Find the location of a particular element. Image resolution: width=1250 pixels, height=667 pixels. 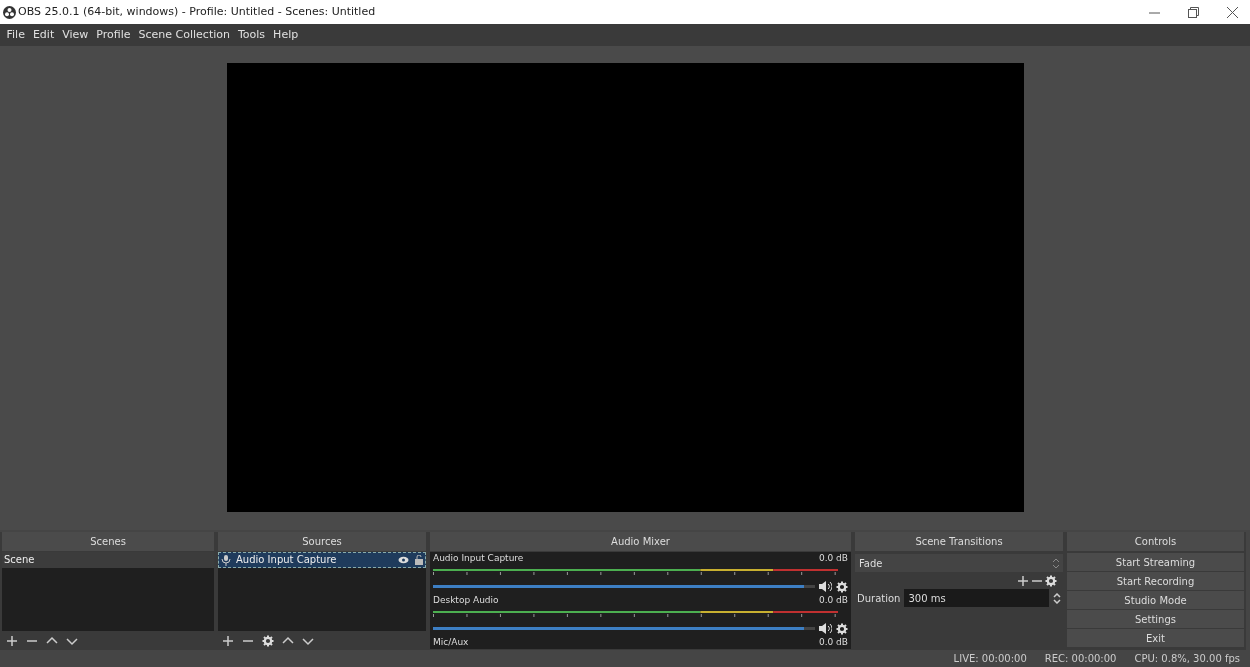

duration-label: Duration is located at coordinates (879, 598).